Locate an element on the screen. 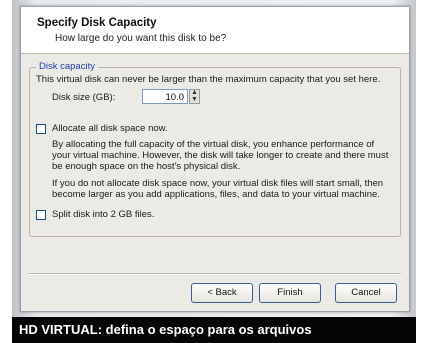 The image size is (424, 343). finish-button: Finish is located at coordinates (290, 293).